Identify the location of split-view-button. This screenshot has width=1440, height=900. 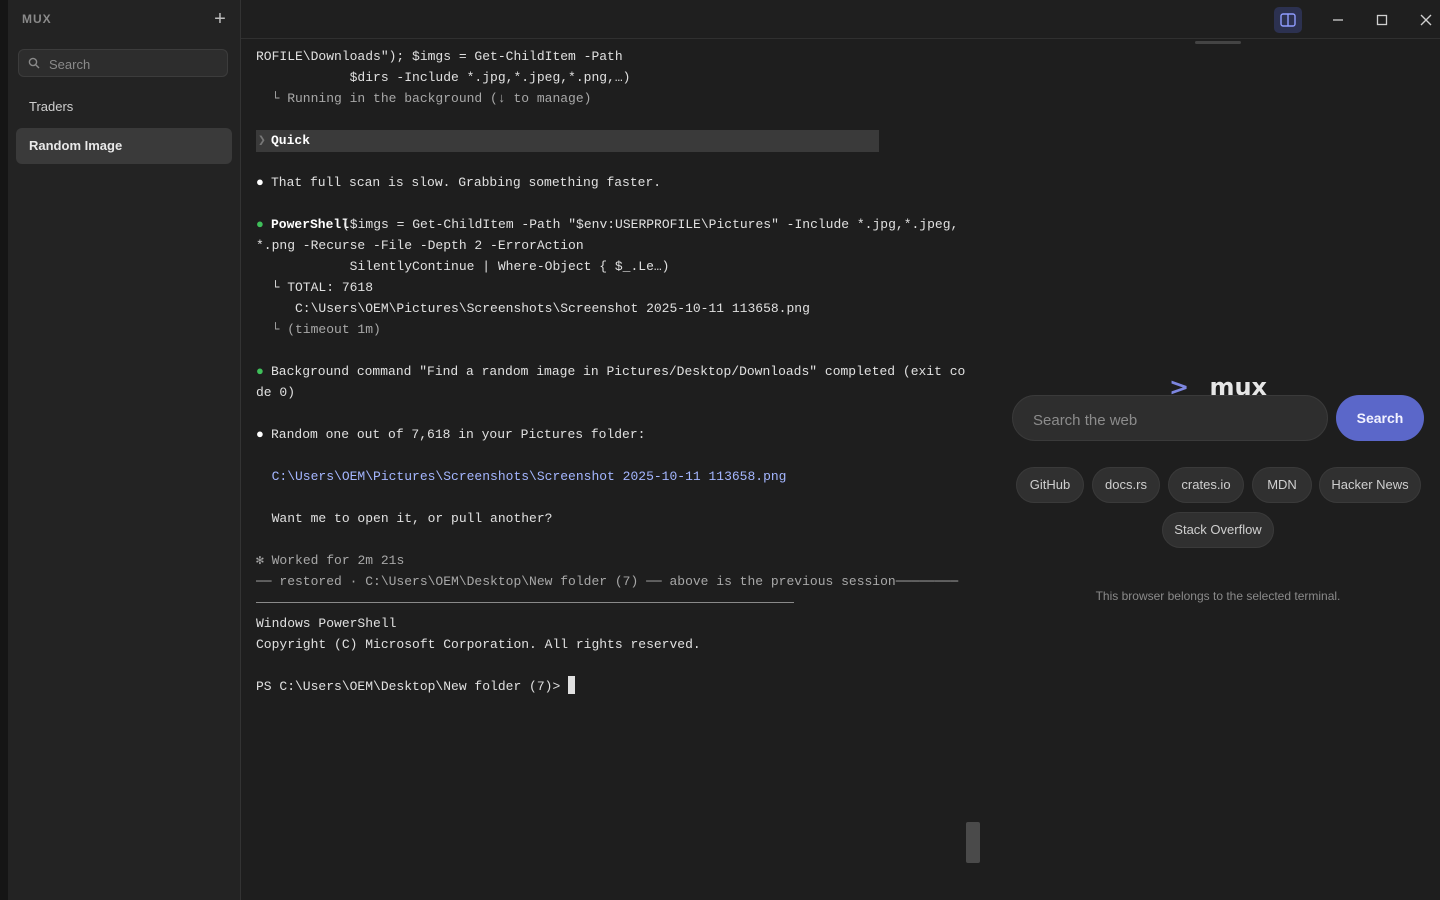
(1288, 20).